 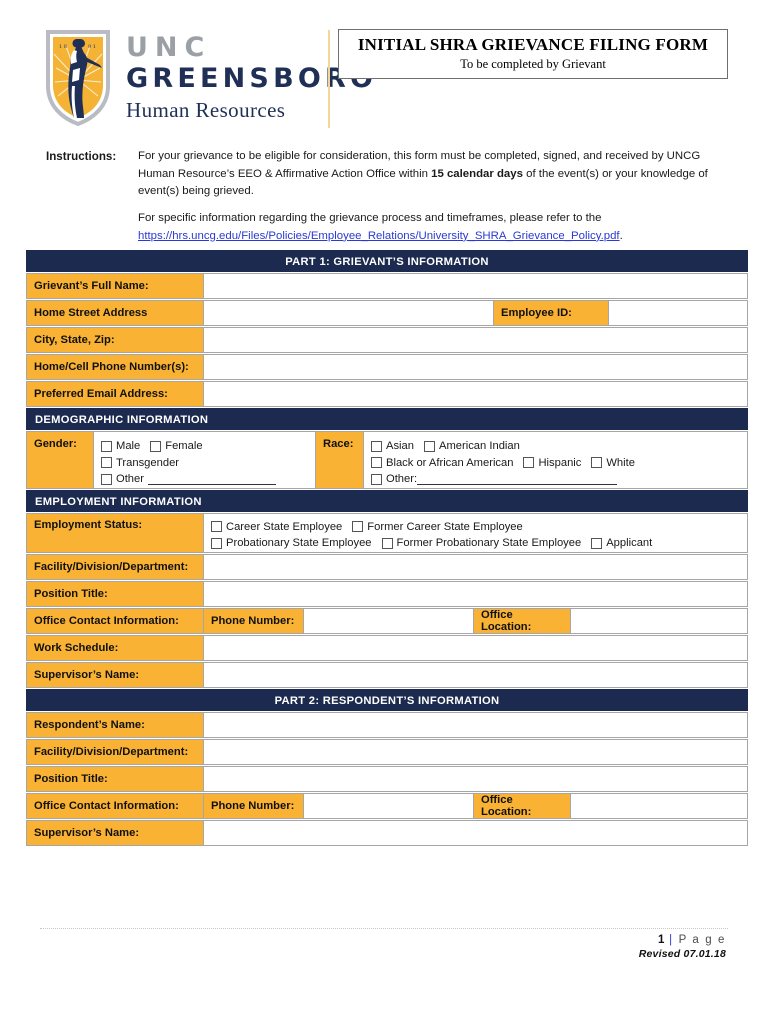 What do you see at coordinates (475, 367) in the screenshot?
I see `home-cell-phone-input` at bounding box center [475, 367].